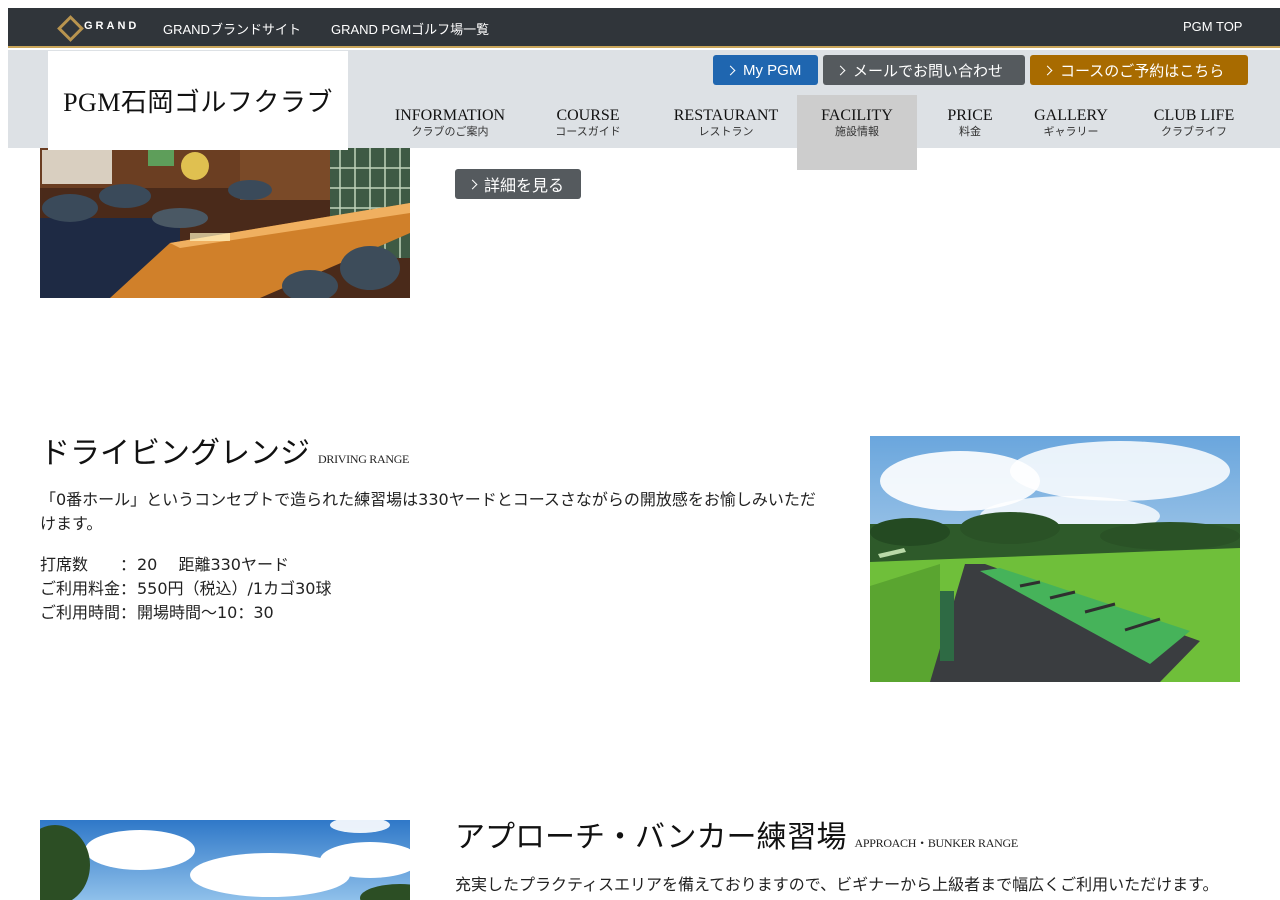 Image resolution: width=1280 pixels, height=900 pixels. Describe the element at coordinates (234, 588) in the screenshot. I see `spec-value: 550円（税込）/1カゴ30球` at that location.